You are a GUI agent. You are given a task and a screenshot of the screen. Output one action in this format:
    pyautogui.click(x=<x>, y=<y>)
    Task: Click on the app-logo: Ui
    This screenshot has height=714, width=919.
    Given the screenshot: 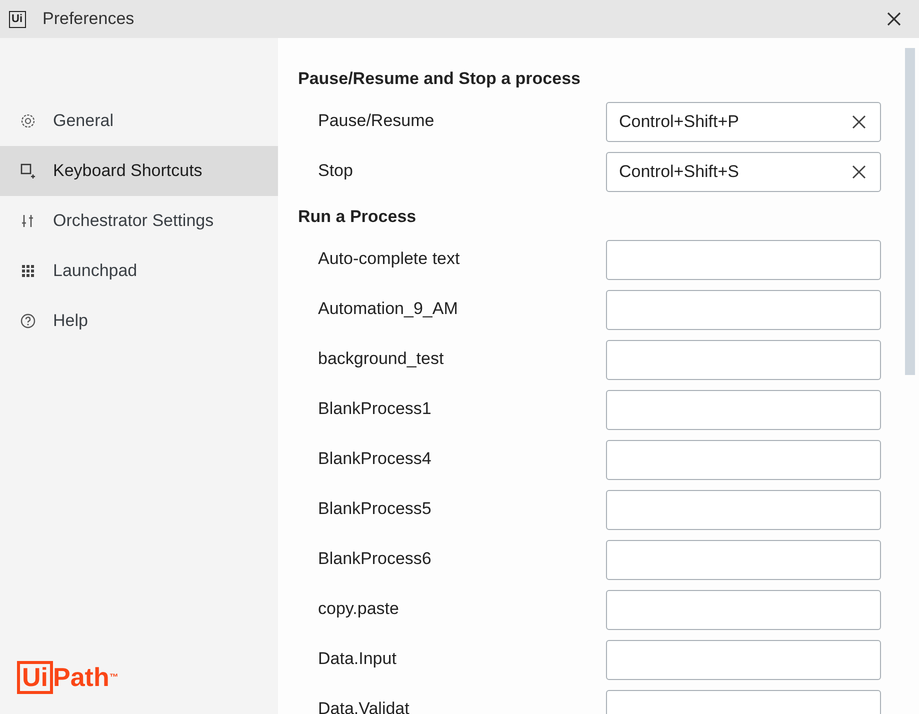 What is the action you would take?
    pyautogui.click(x=17, y=19)
    